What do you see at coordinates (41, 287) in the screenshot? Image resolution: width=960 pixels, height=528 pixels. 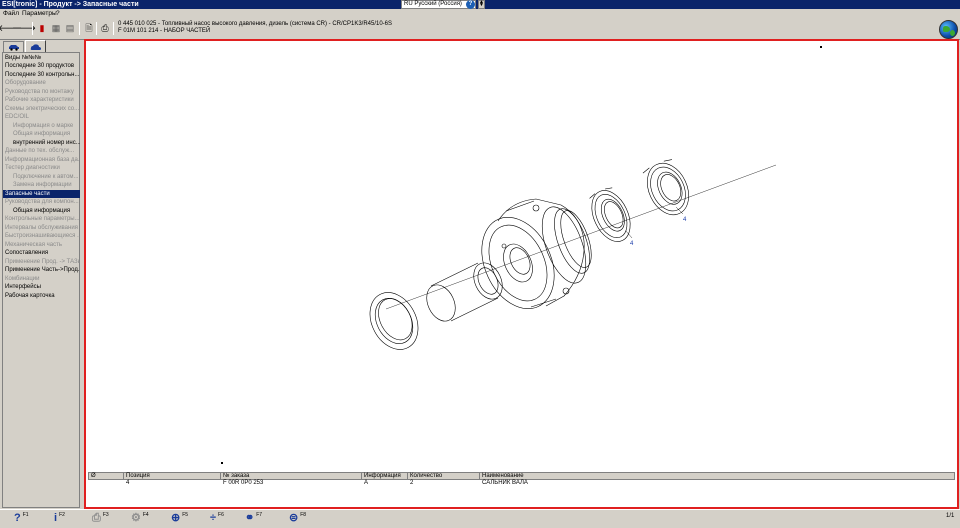 I see `sidebar-item: Интерфейсы` at bounding box center [41, 287].